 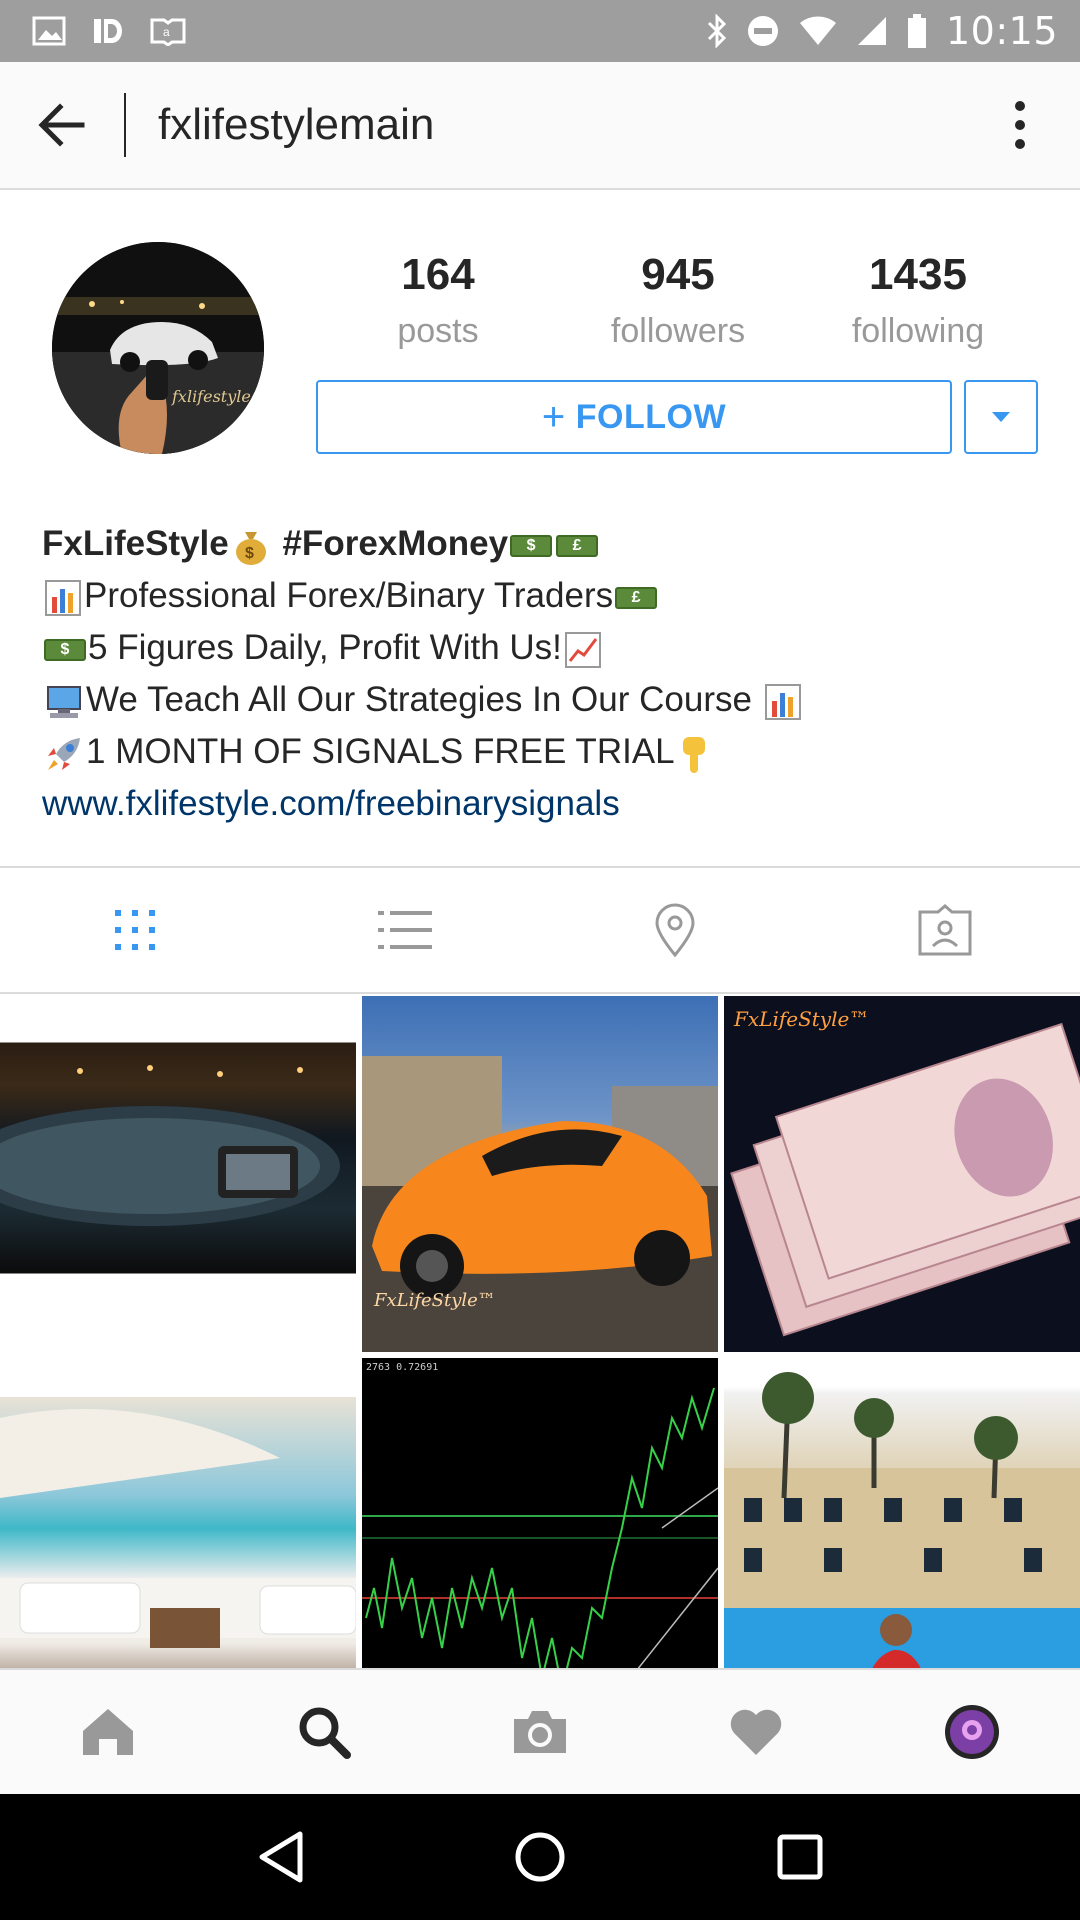 What do you see at coordinates (170, 1145) in the screenshot?
I see `photo-pool-night` at bounding box center [170, 1145].